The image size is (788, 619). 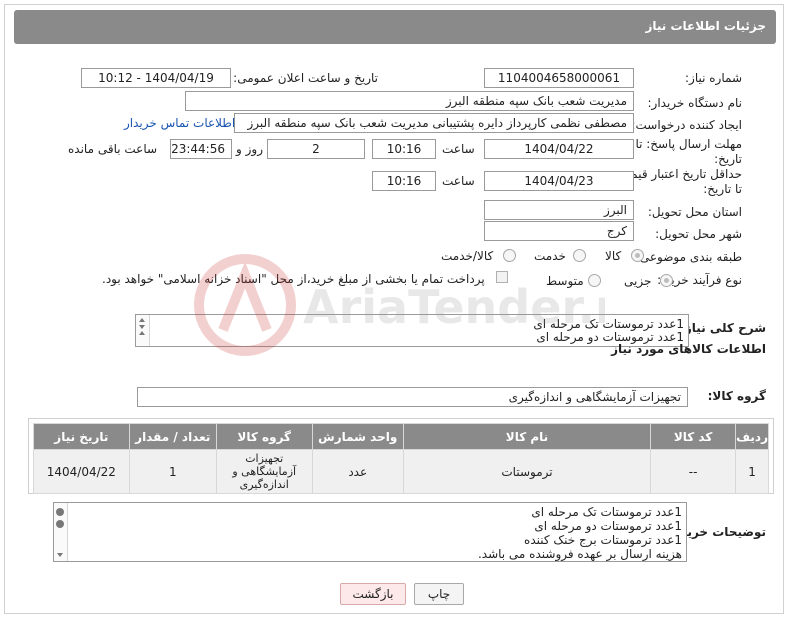 What do you see at coordinates (172, 436) in the screenshot?
I see `col-header-quantity: تعداد / مقدار` at bounding box center [172, 436].